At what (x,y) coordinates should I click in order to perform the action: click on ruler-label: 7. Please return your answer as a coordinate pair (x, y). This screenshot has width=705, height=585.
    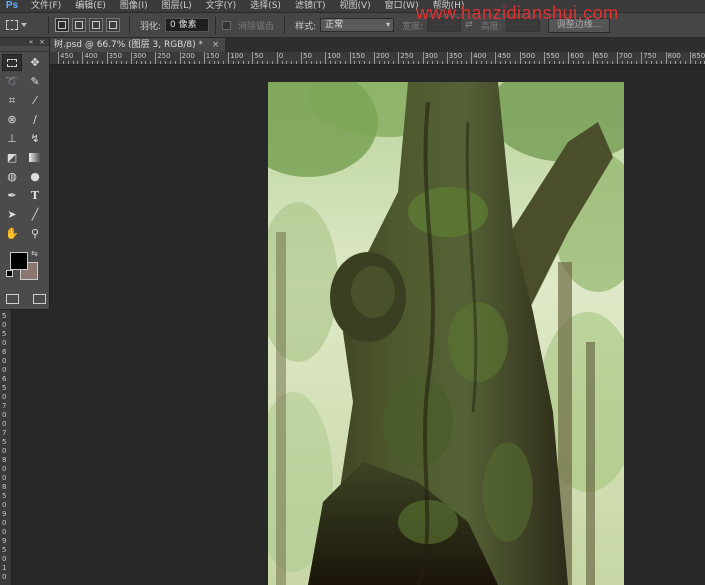
    Looking at the image, I should click on (4, 406).